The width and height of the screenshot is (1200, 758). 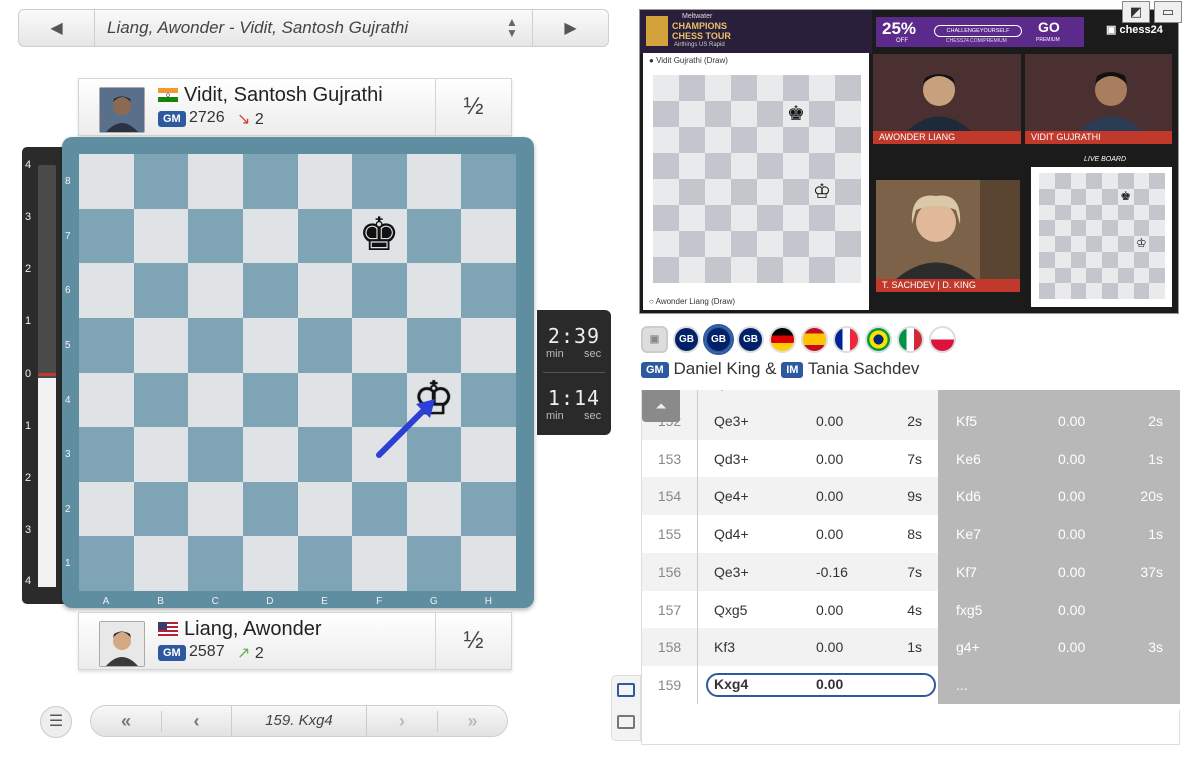 What do you see at coordinates (512, 27) in the screenshot?
I see `game-dropdown-icon: ▲ ▼` at bounding box center [512, 27].